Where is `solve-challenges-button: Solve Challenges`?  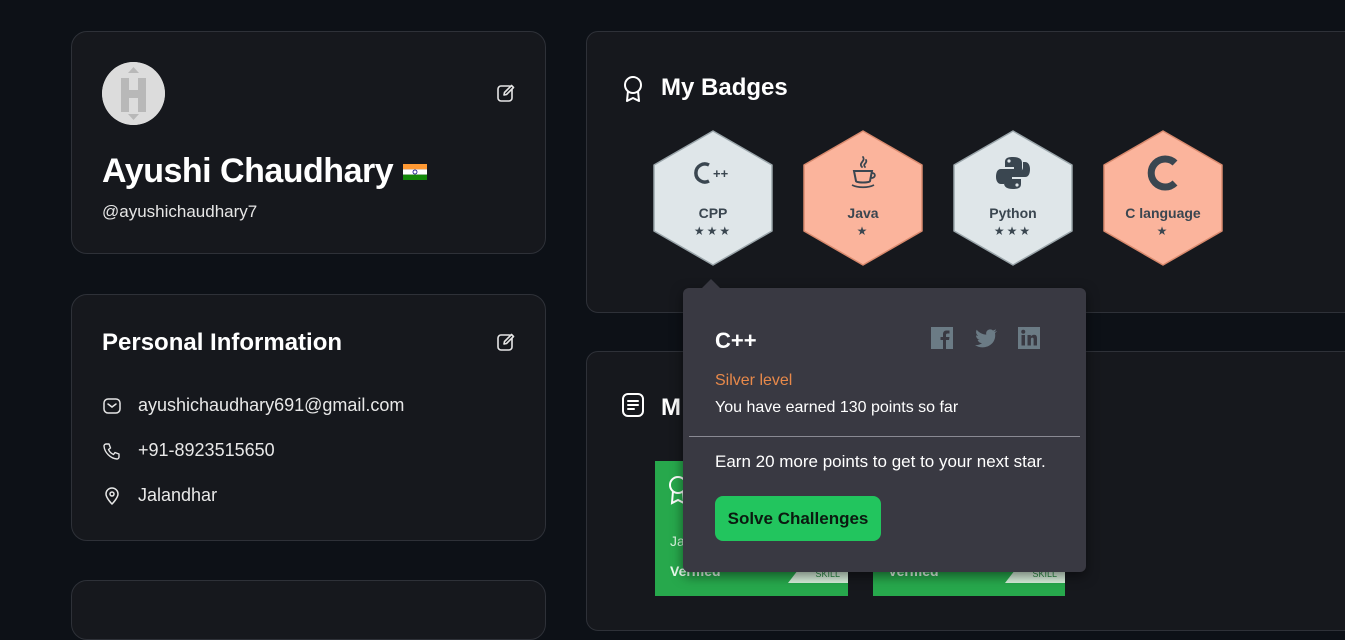 solve-challenges-button: Solve Challenges is located at coordinates (798, 518).